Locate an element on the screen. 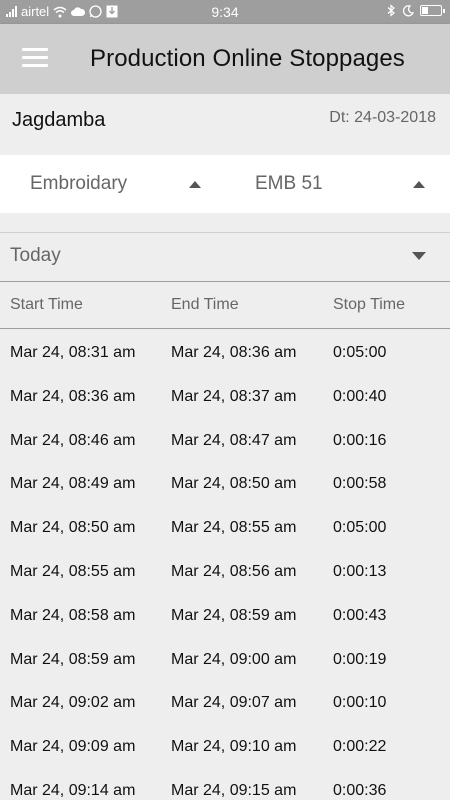 The height and width of the screenshot is (800, 450). bluetooth-icon is located at coordinates (391, 10).